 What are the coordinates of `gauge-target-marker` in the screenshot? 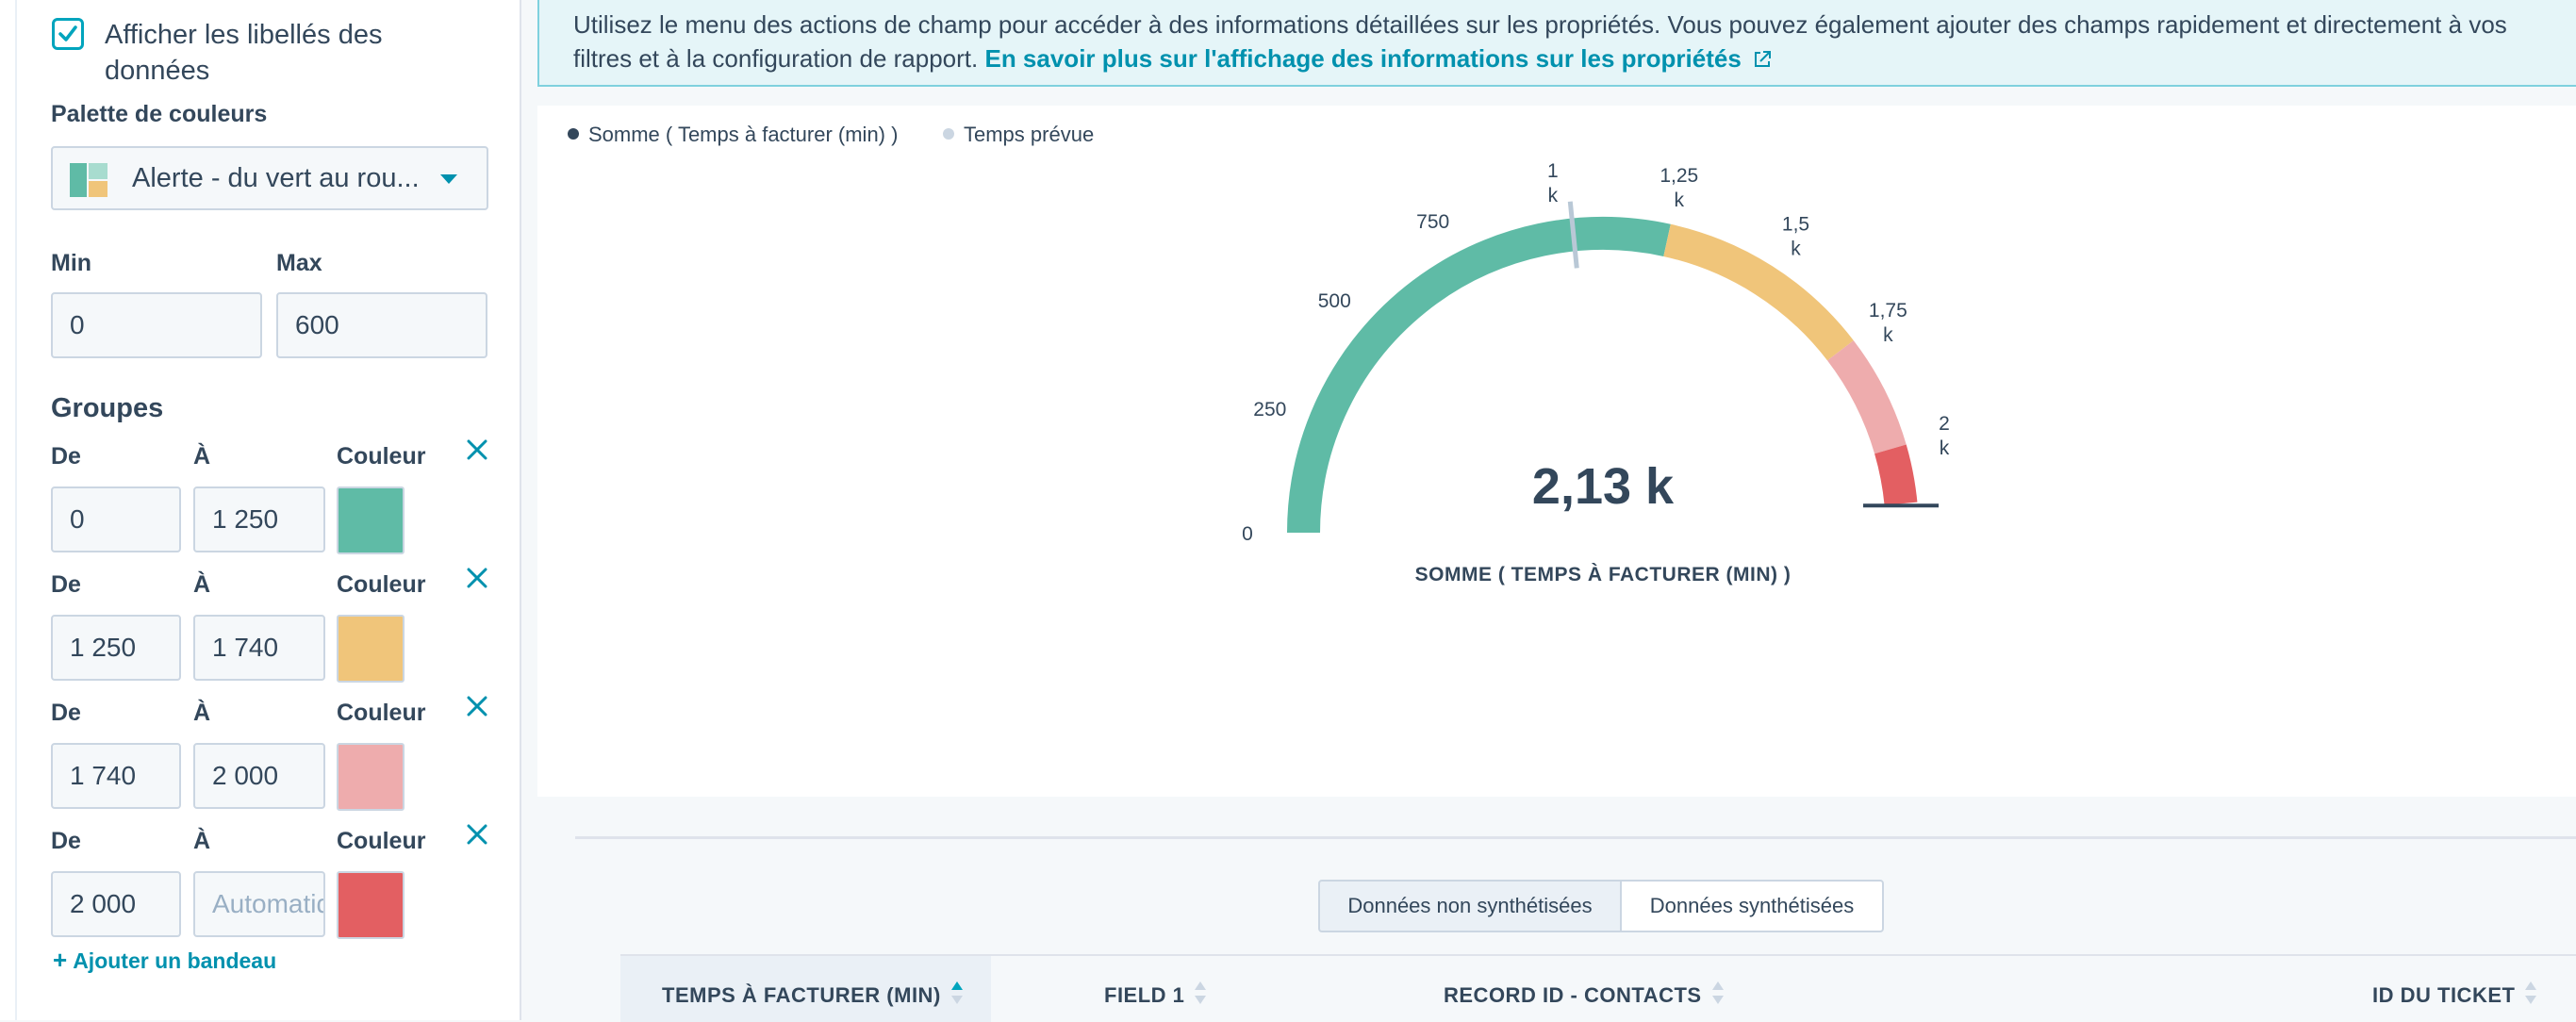 It's located at (1573, 235).